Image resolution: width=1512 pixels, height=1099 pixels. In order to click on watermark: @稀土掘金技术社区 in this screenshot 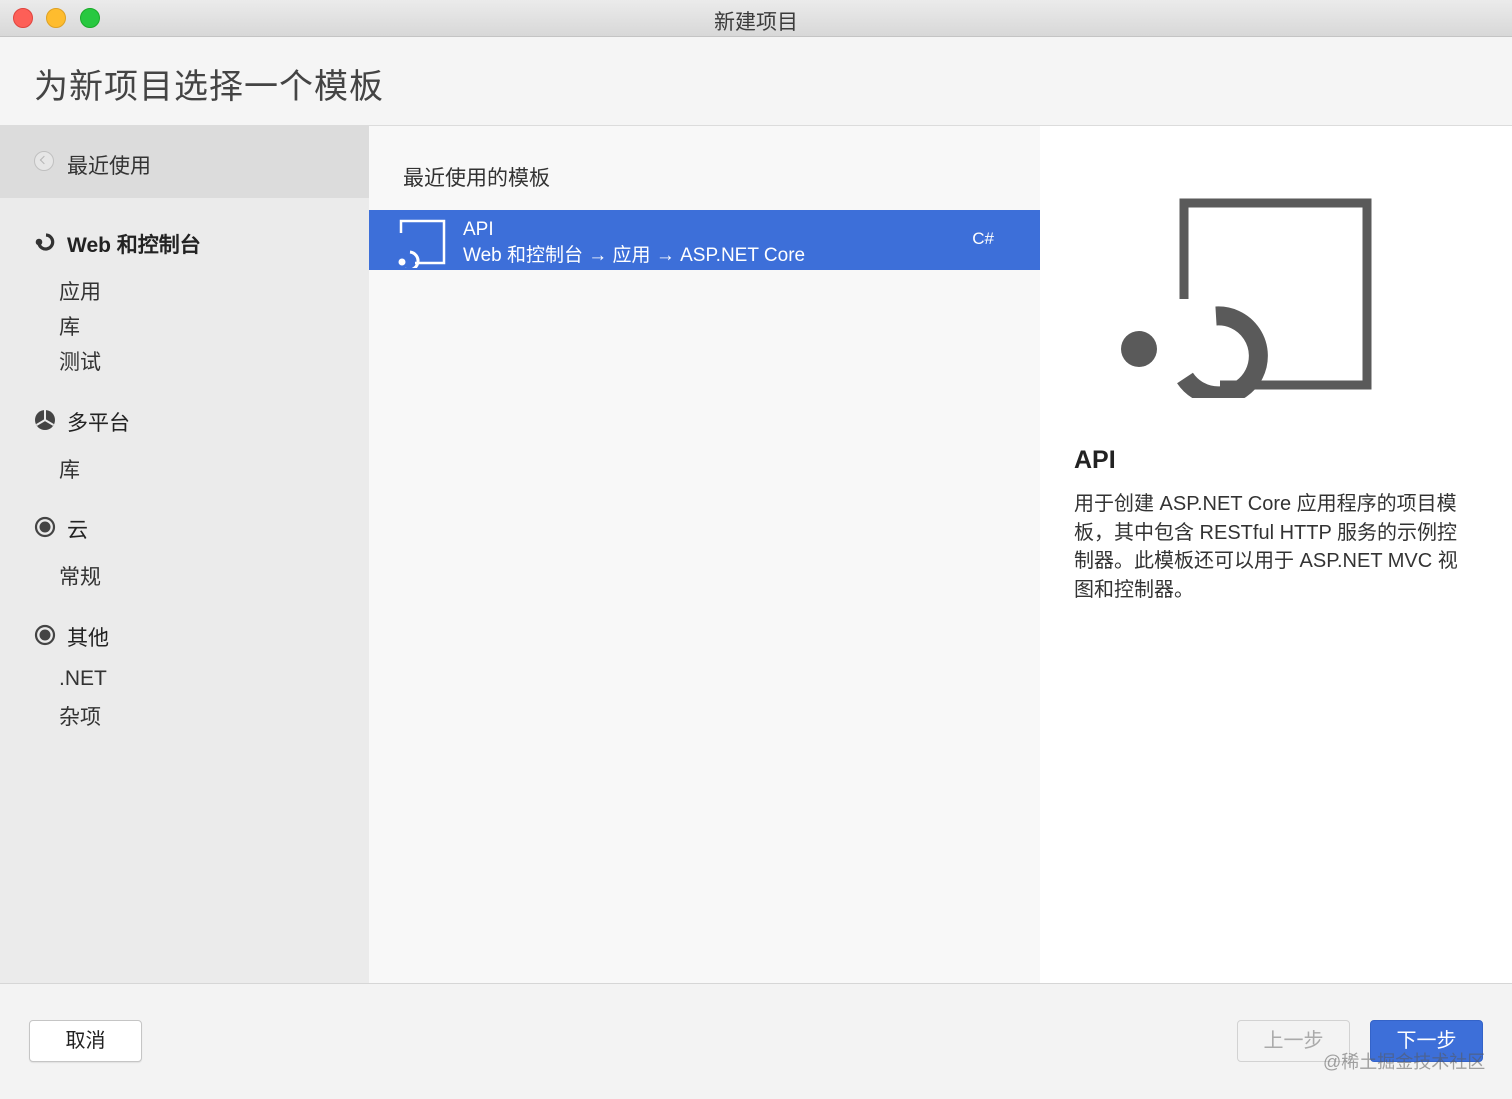, I will do `click(1404, 1062)`.